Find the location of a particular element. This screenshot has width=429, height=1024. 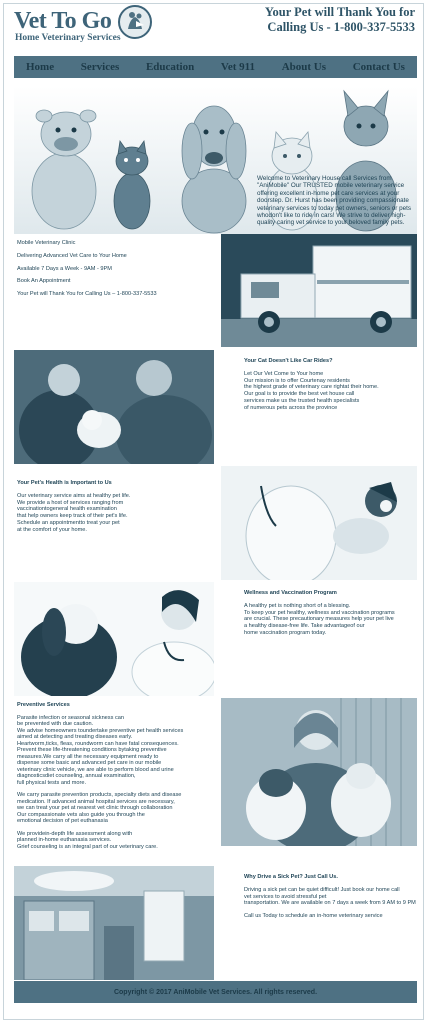

woman-with-cats-image is located at coordinates (319, 772).